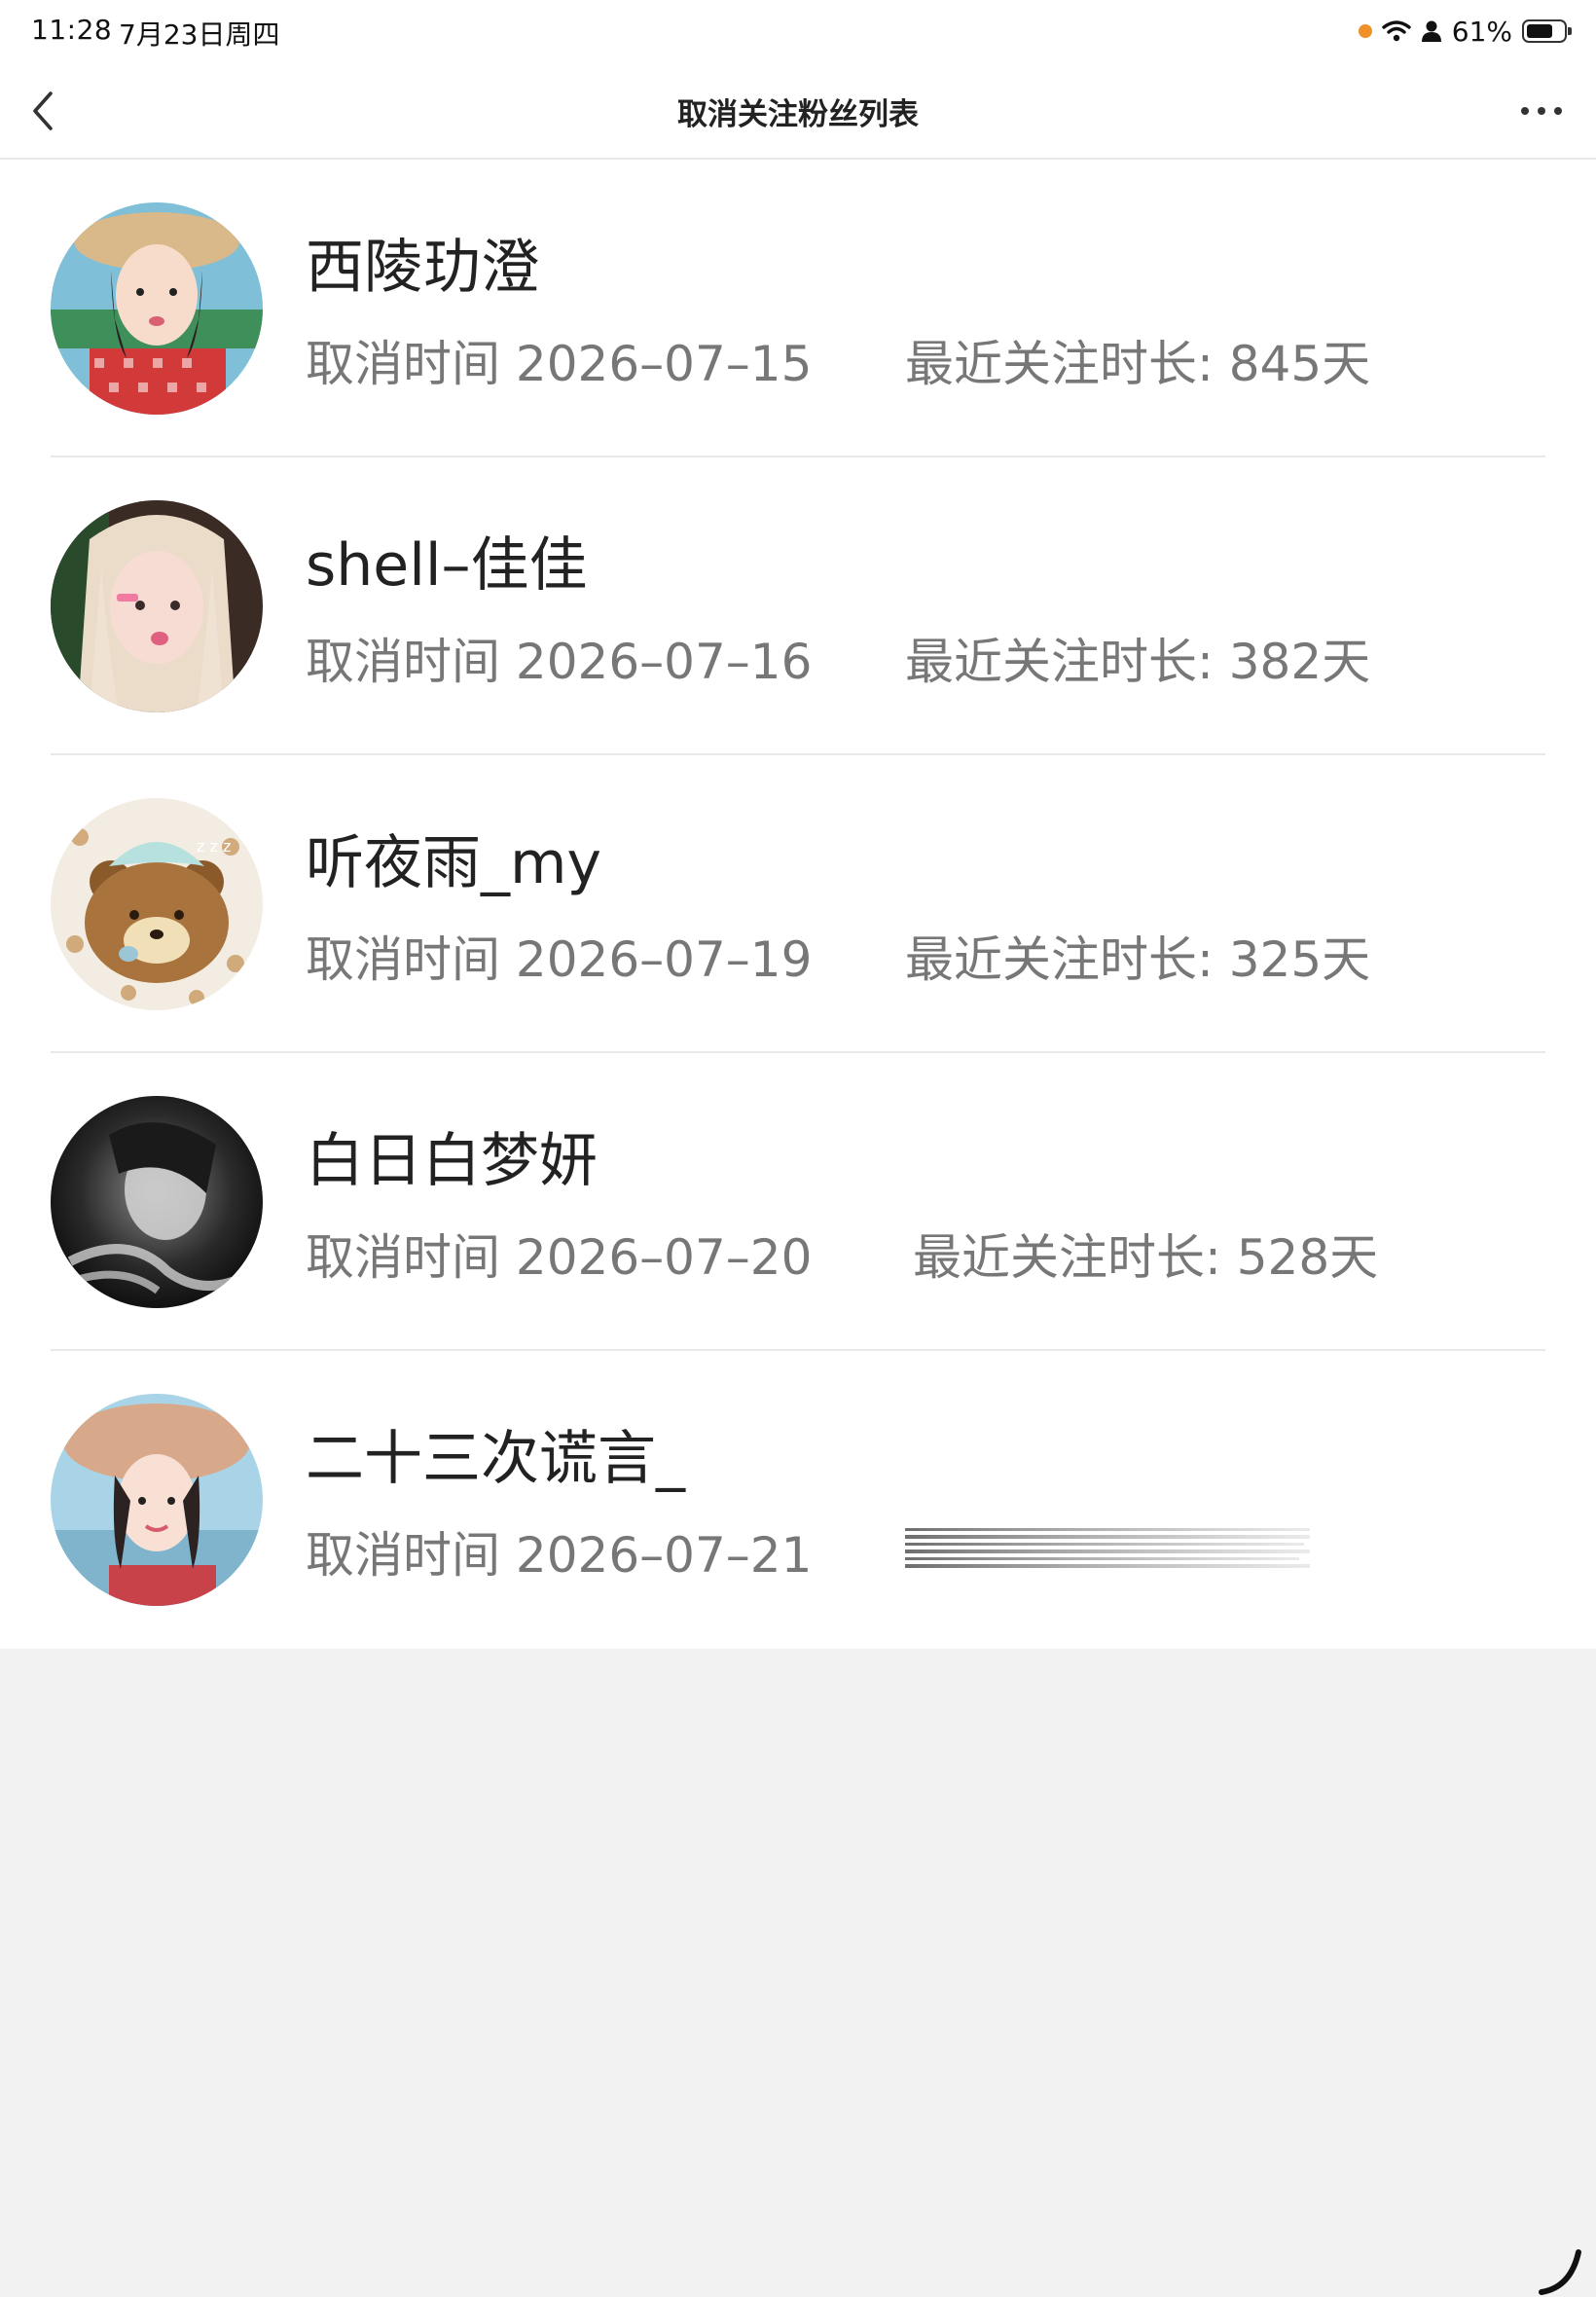  Describe the element at coordinates (1540, 31) in the screenshot. I see `battery-fill` at that location.